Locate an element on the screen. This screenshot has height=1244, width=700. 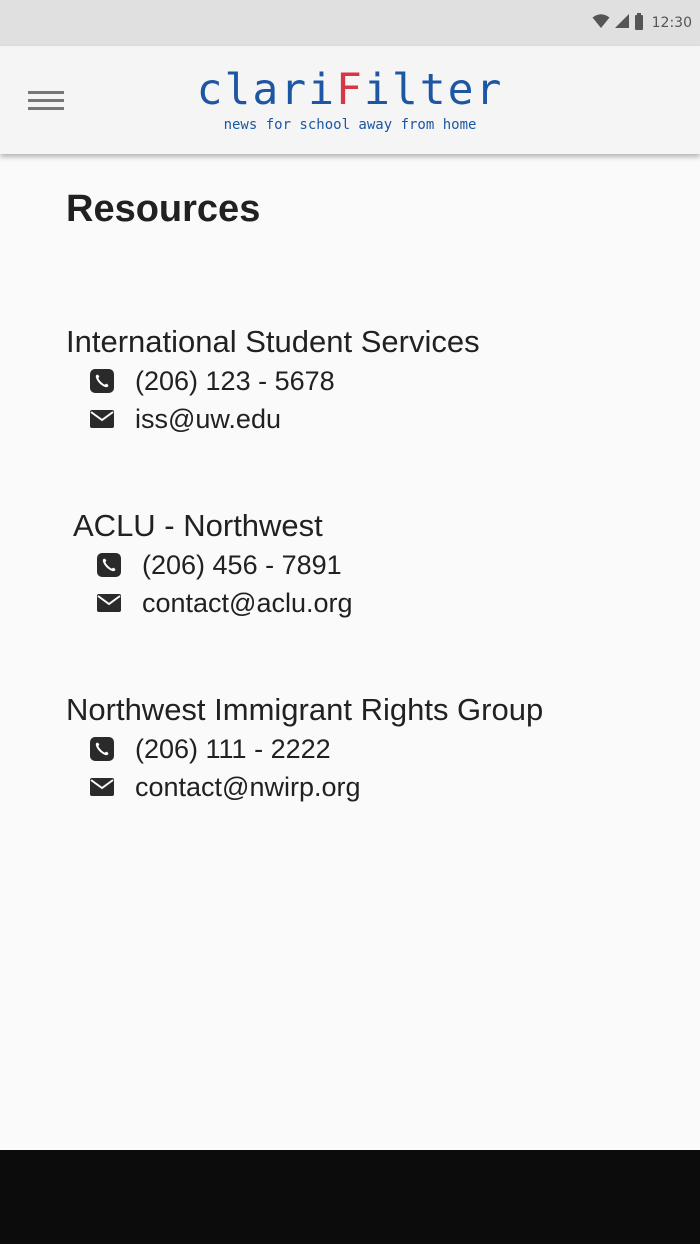
page-title: Resources is located at coordinates (163, 209).